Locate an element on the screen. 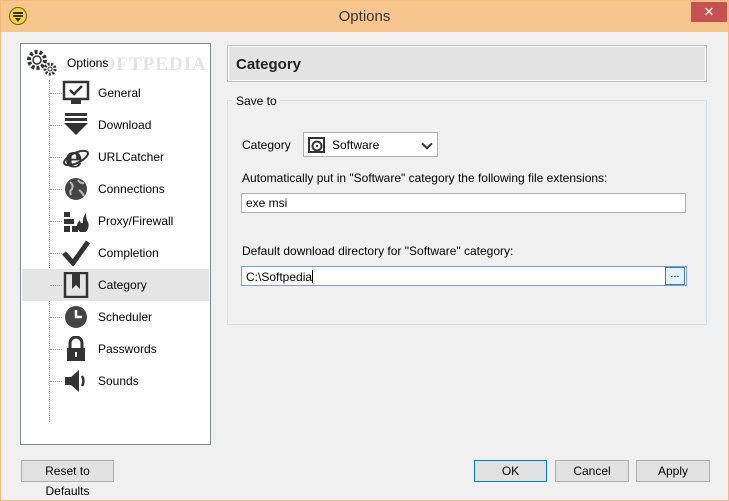 This screenshot has height=501, width=729. tree-item-general: General is located at coordinates (115, 93).